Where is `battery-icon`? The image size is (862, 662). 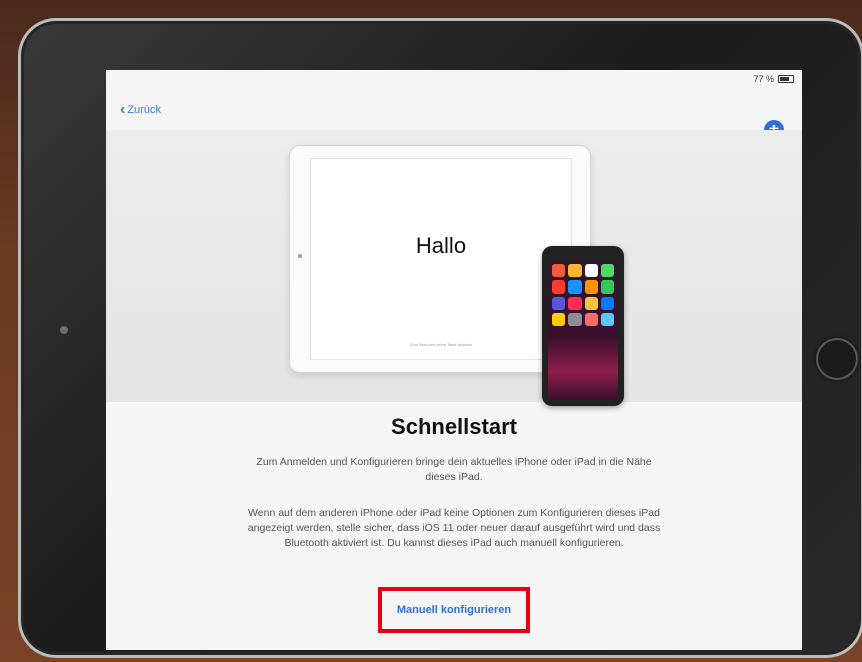
battery-icon is located at coordinates (786, 79).